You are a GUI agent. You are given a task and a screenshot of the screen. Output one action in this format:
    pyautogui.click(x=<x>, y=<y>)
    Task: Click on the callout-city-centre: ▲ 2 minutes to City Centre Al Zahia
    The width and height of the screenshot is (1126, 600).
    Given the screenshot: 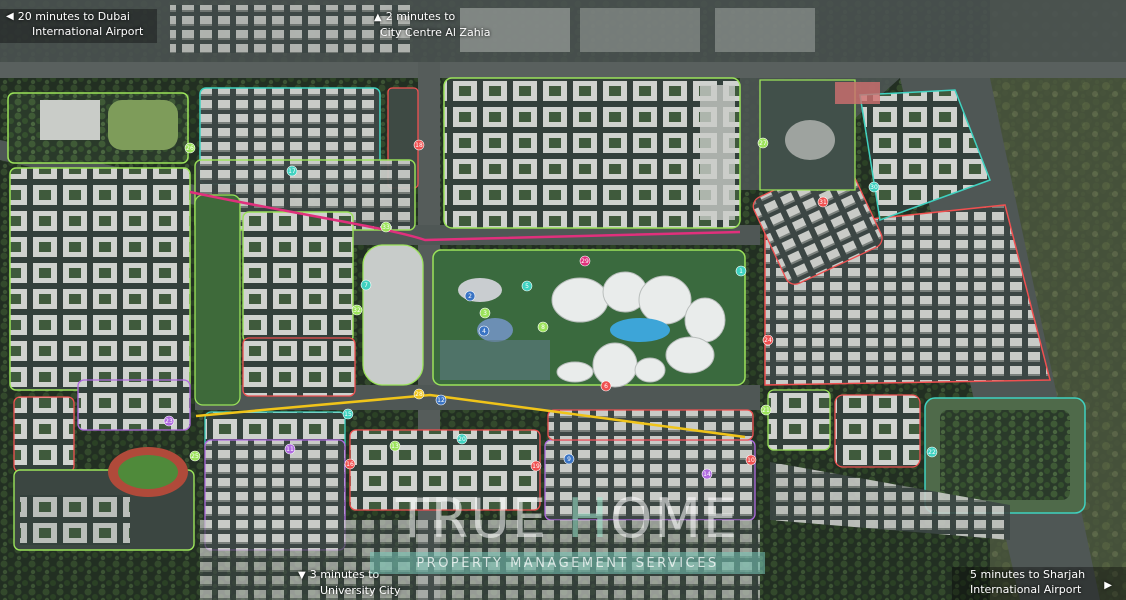 What is the action you would take?
    pyautogui.click(x=432, y=24)
    